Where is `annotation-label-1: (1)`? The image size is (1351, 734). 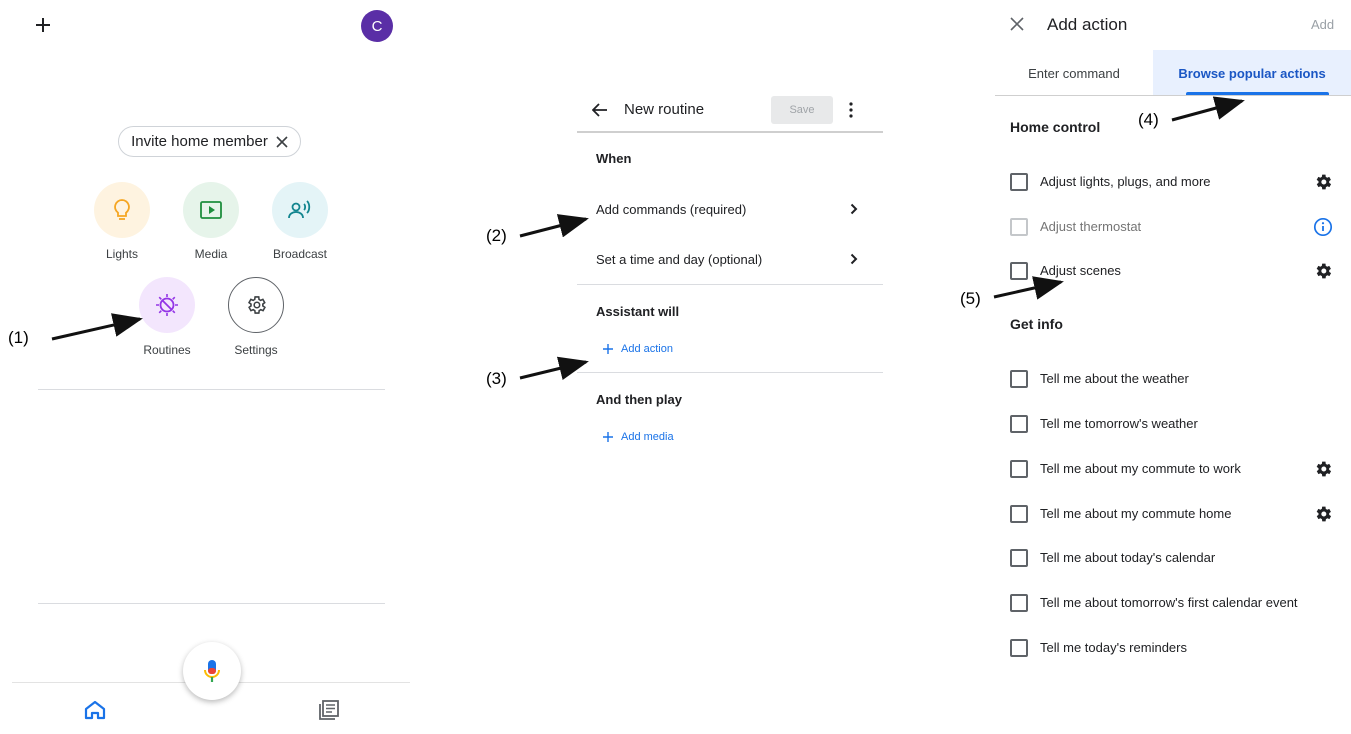 annotation-label-1: (1) is located at coordinates (18, 337).